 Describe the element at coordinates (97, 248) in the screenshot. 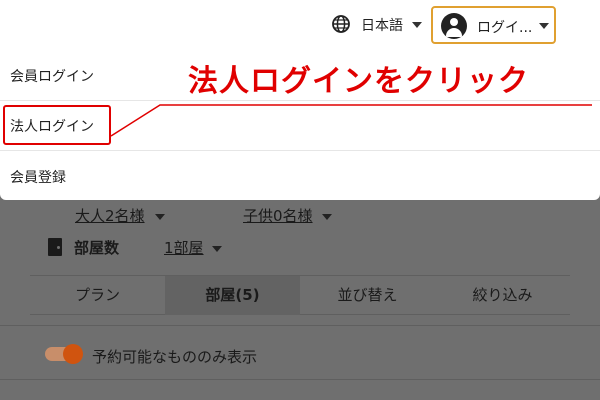

I see `rooms-label: 部屋数` at that location.